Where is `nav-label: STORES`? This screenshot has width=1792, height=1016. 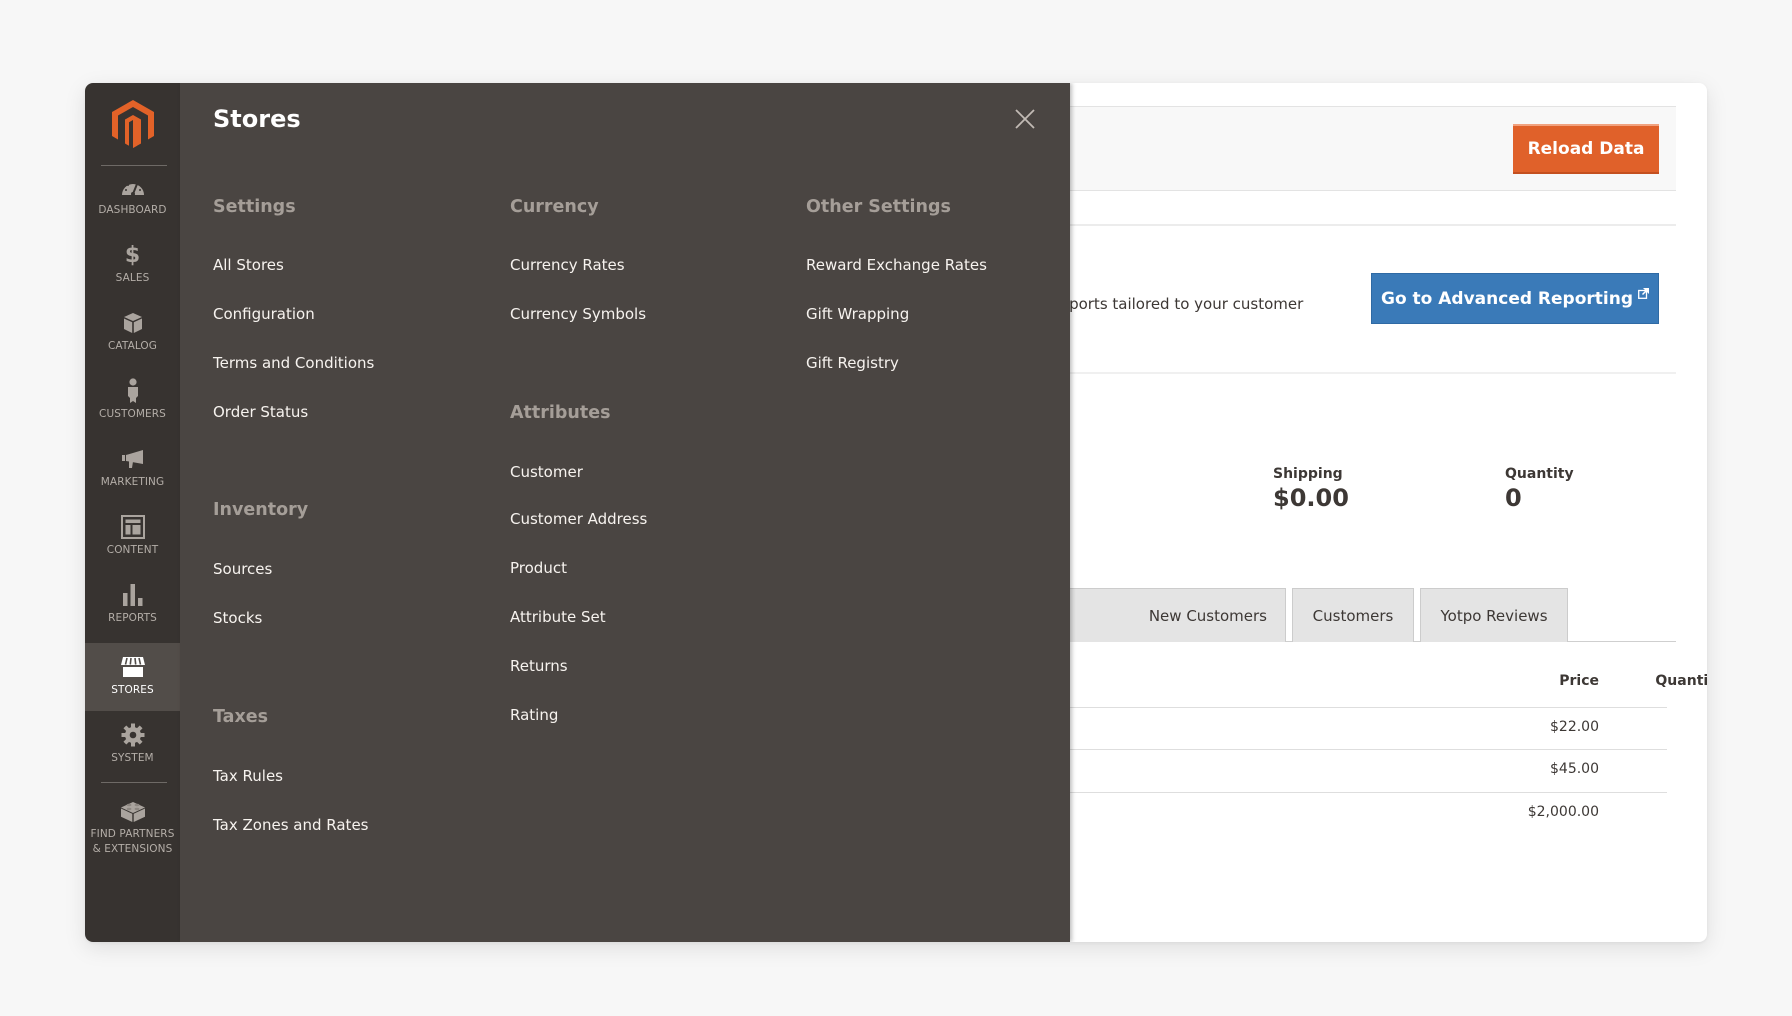 nav-label: STORES is located at coordinates (132, 690).